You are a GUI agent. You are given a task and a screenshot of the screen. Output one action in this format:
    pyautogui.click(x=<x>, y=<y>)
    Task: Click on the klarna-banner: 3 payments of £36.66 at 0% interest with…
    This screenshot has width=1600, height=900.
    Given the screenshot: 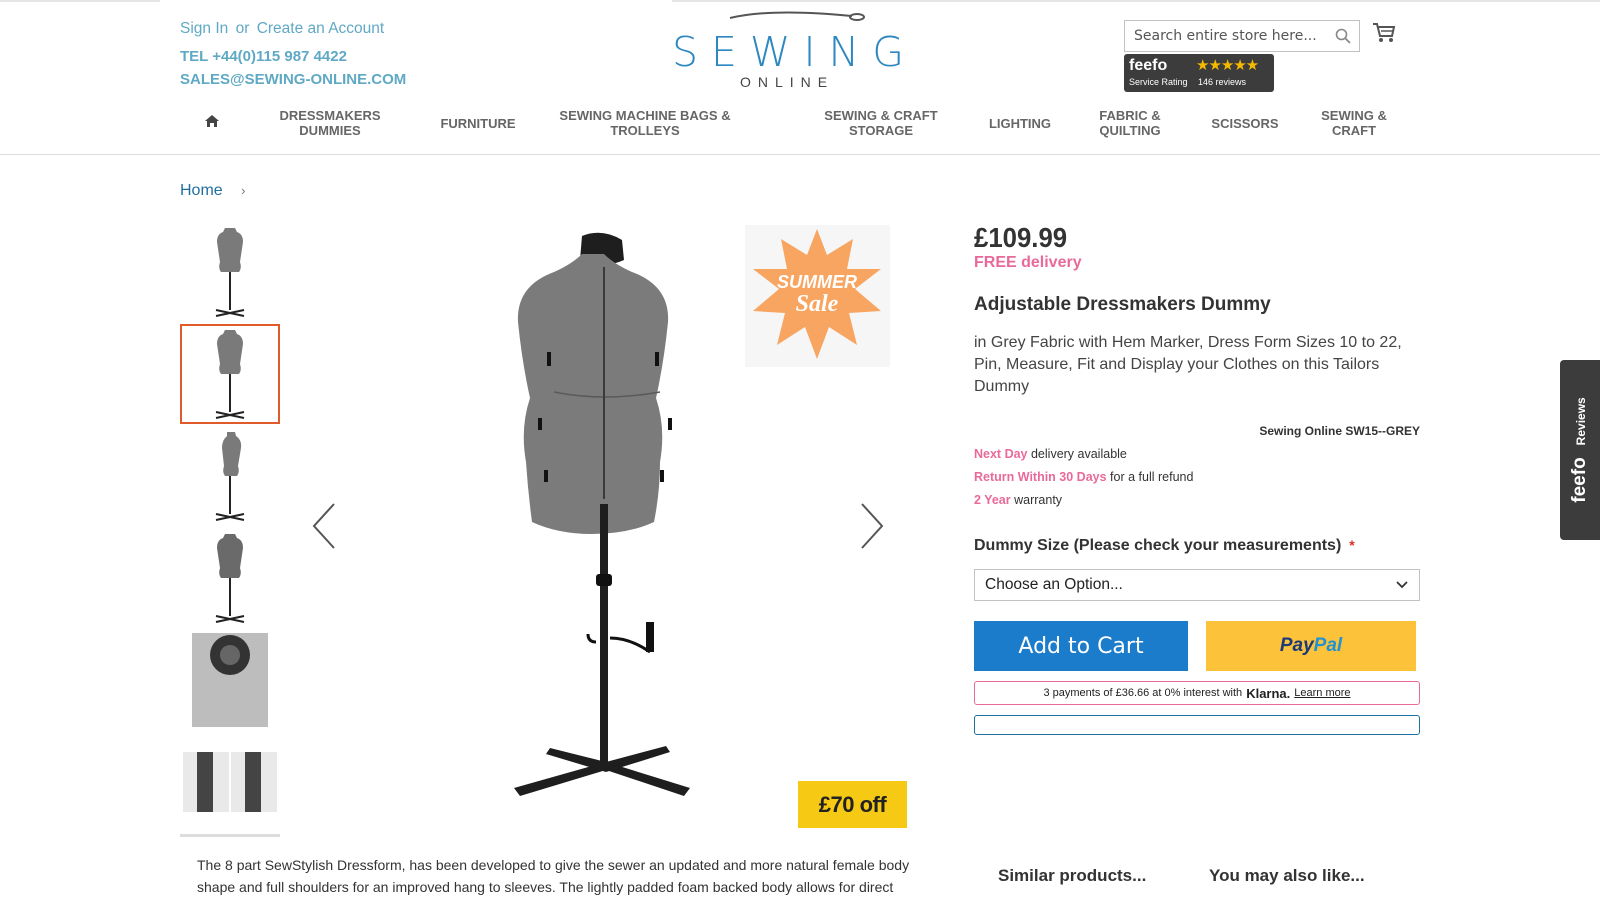 What is the action you would take?
    pyautogui.click(x=1197, y=693)
    